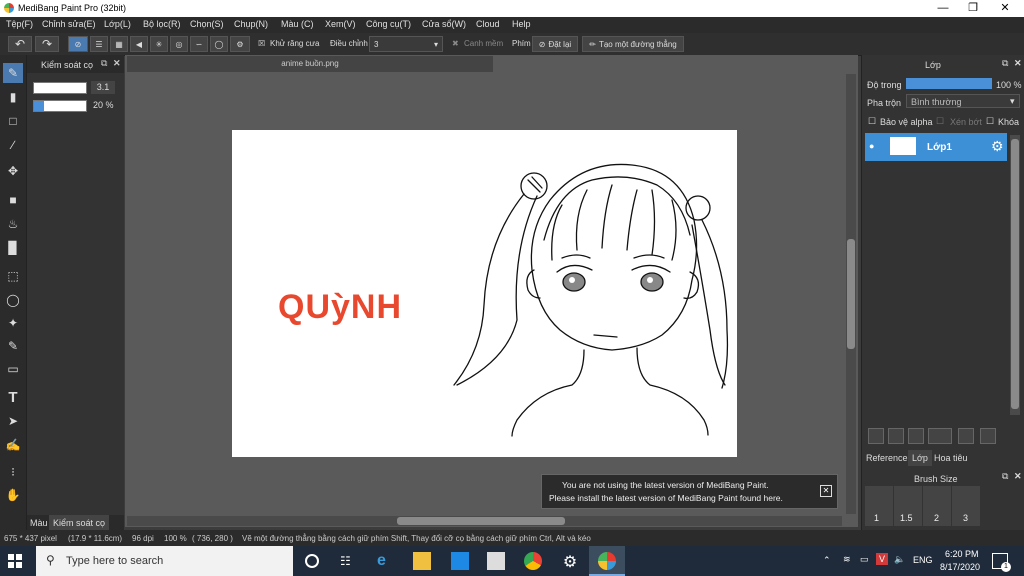 This screenshot has height=576, width=1024. Describe the element at coordinates (340, 24) in the screenshot. I see `menu-view: Xem(V)` at that location.